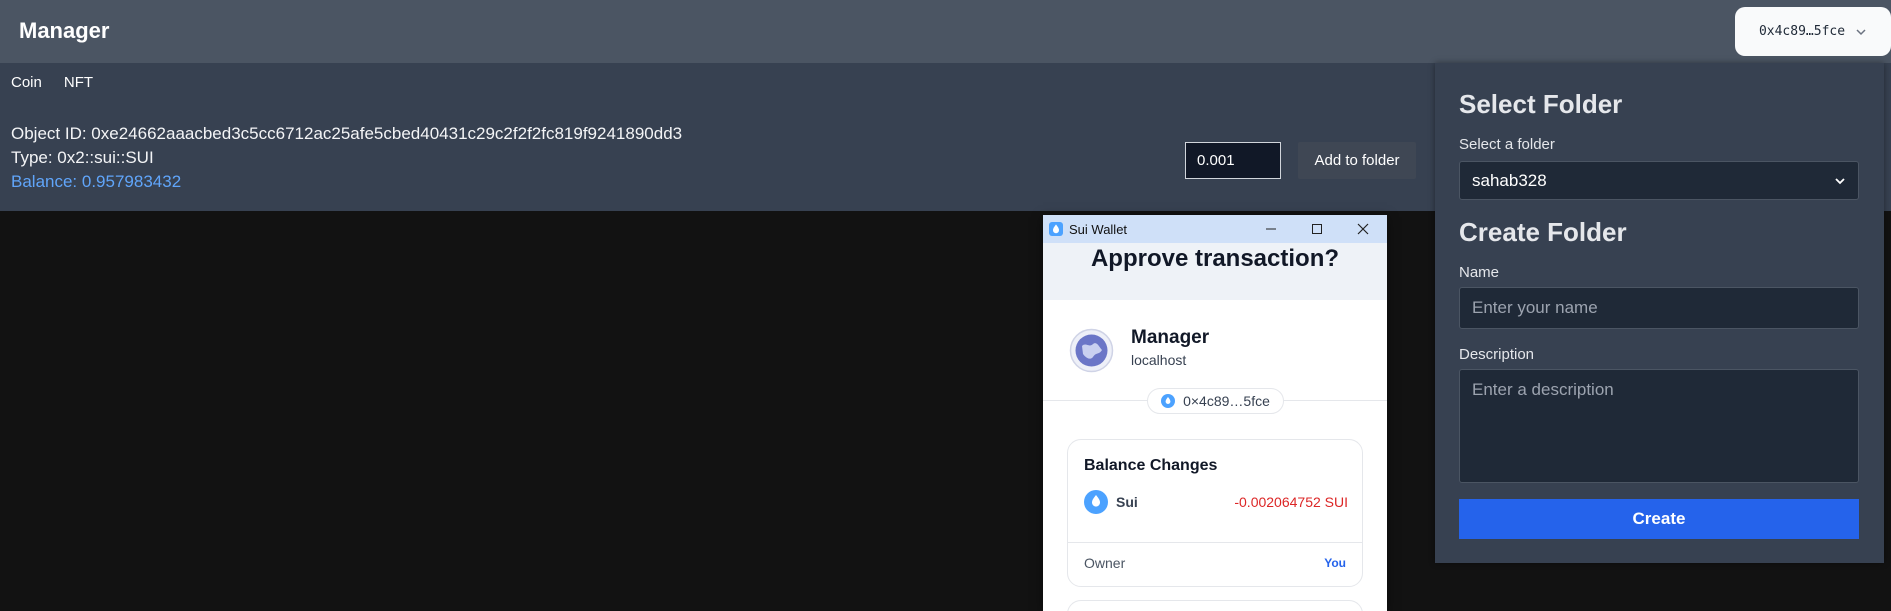 The image size is (1891, 611). I want to click on coin-balance: Balance: 0.957983432, so click(96, 181).